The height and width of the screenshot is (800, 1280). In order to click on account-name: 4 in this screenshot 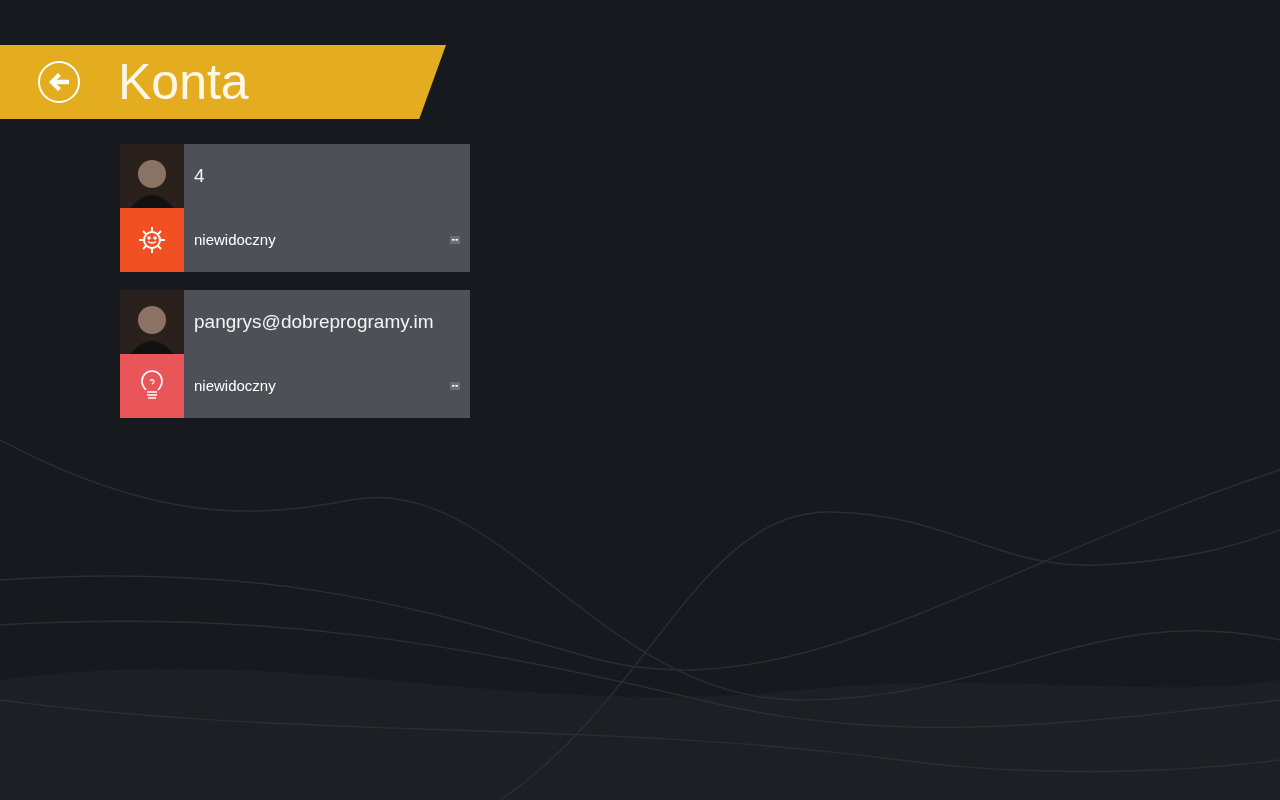, I will do `click(199, 175)`.